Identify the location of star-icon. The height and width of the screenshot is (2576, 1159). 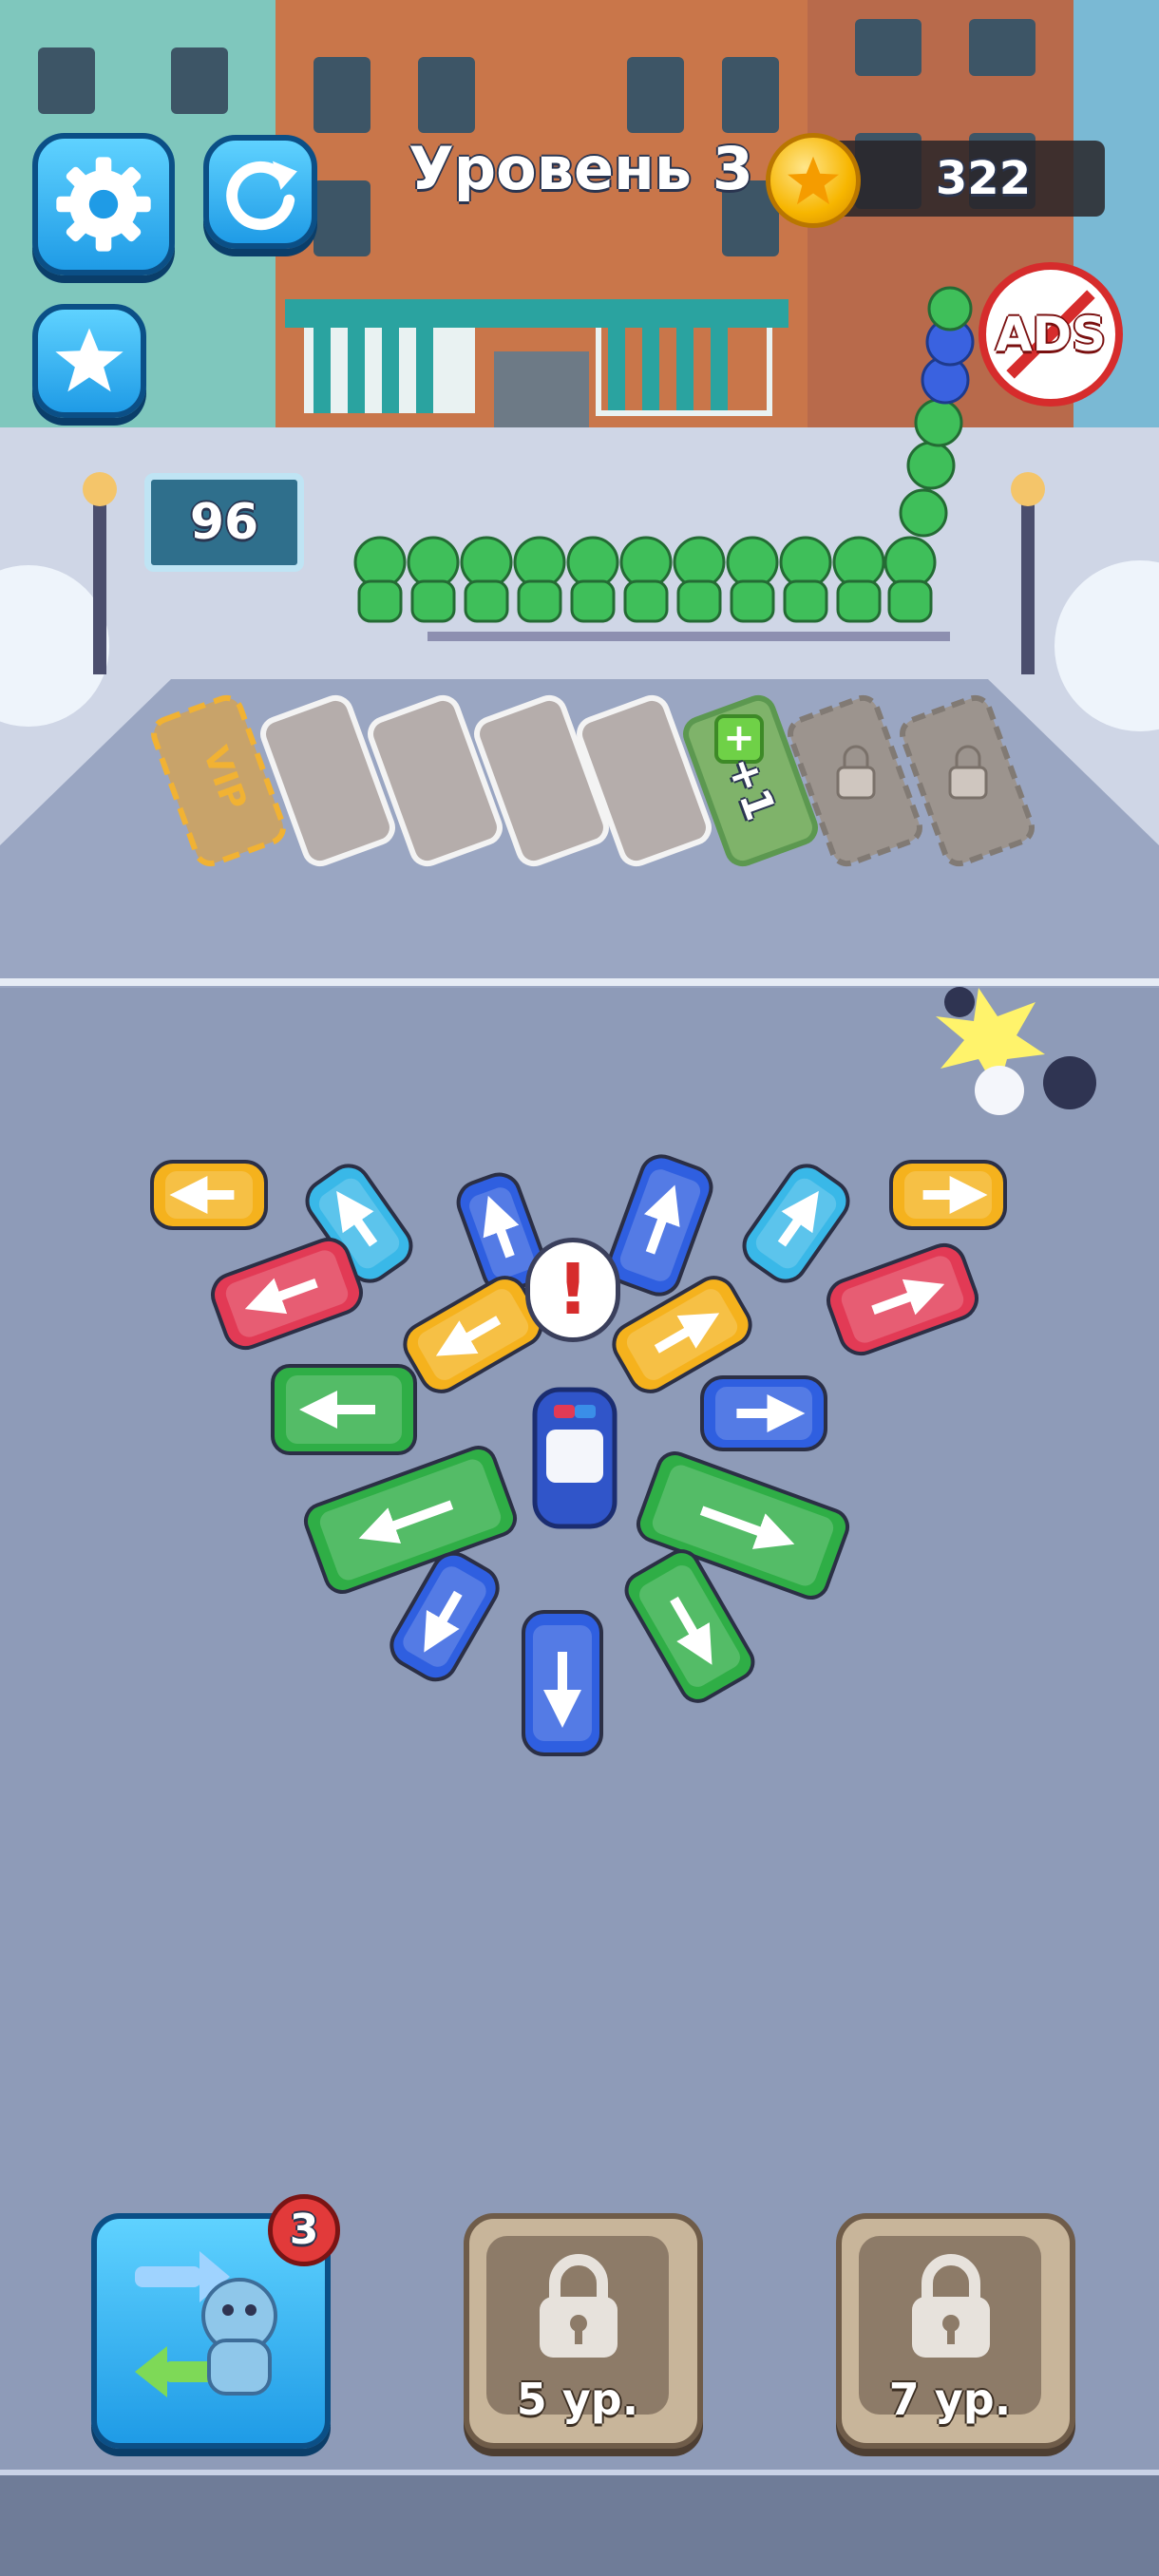
(89, 360).